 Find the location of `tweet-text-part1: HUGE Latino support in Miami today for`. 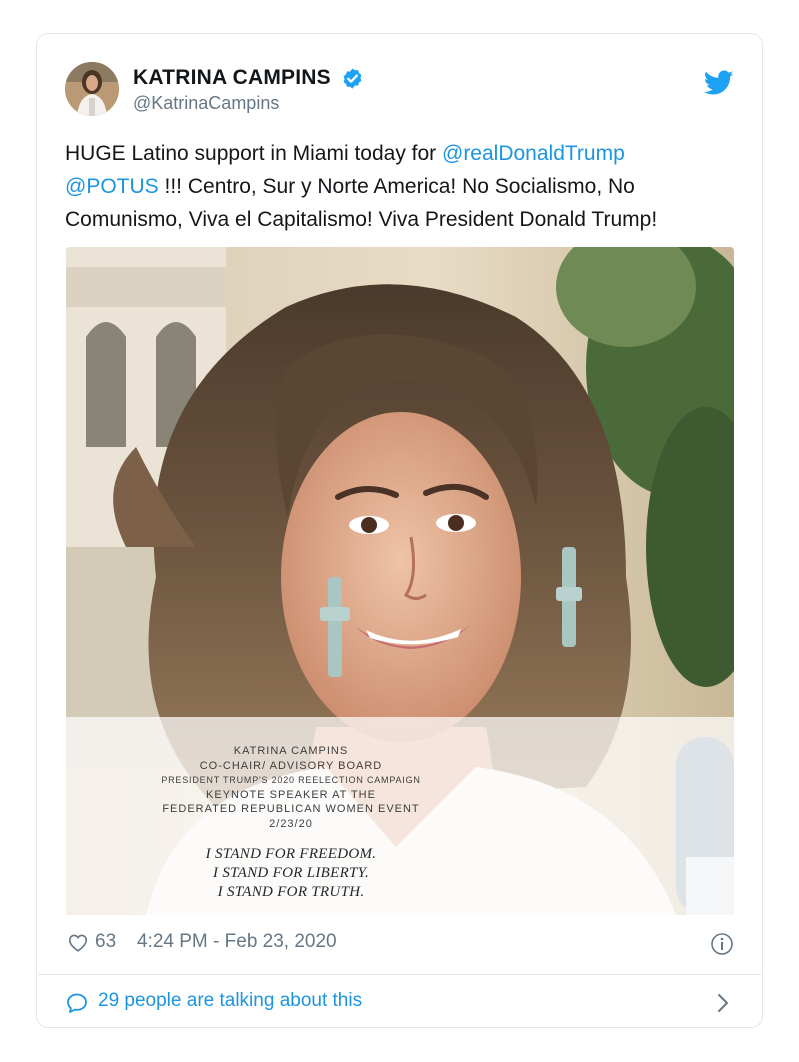

tweet-text-part1: HUGE Latino support in Miami today for is located at coordinates (253, 153).